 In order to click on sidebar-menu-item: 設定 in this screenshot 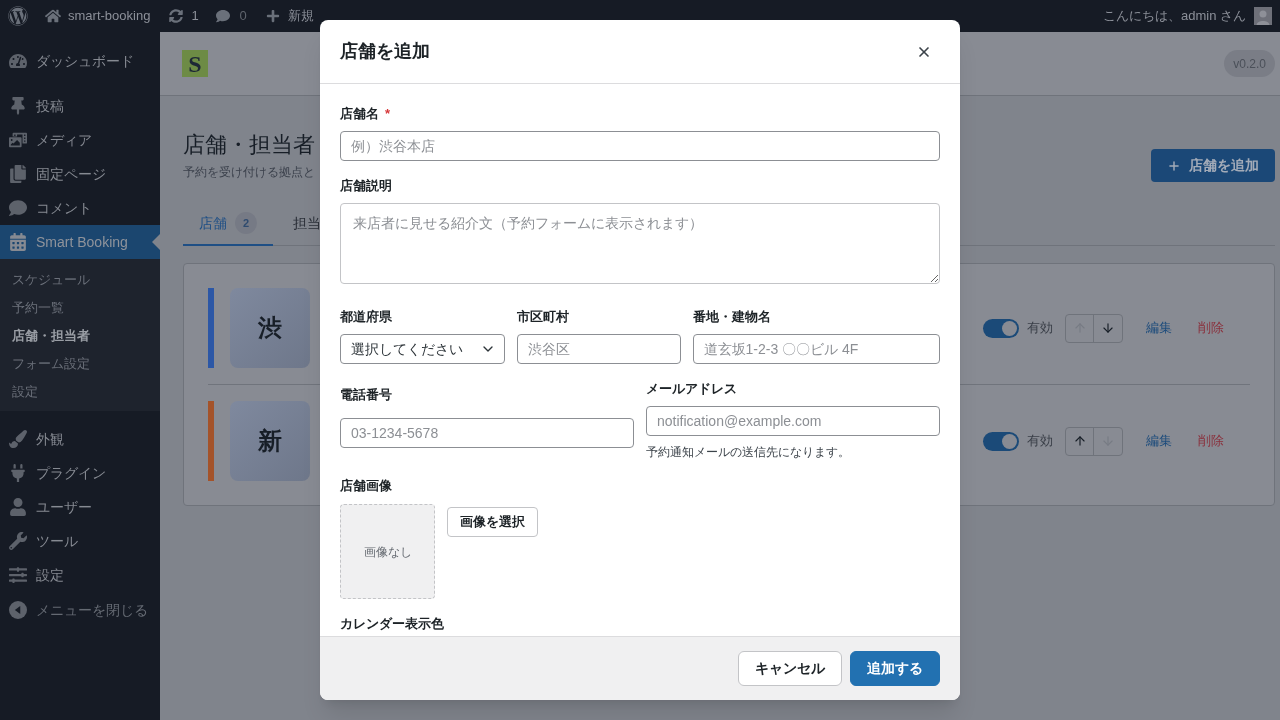, I will do `click(80, 575)`.